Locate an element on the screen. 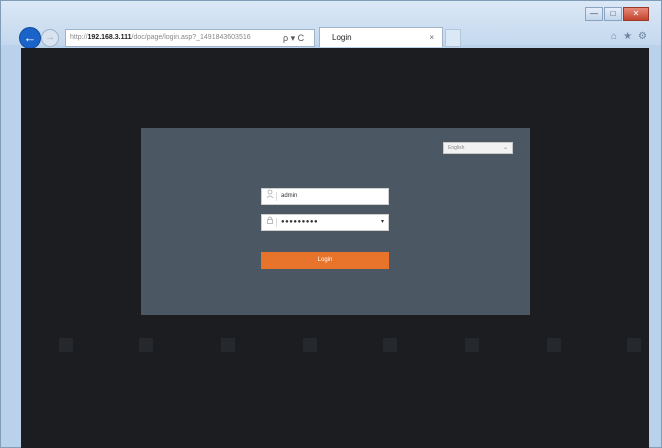 This screenshot has height=448, width=662. favorites-icon: ★ is located at coordinates (627, 36).